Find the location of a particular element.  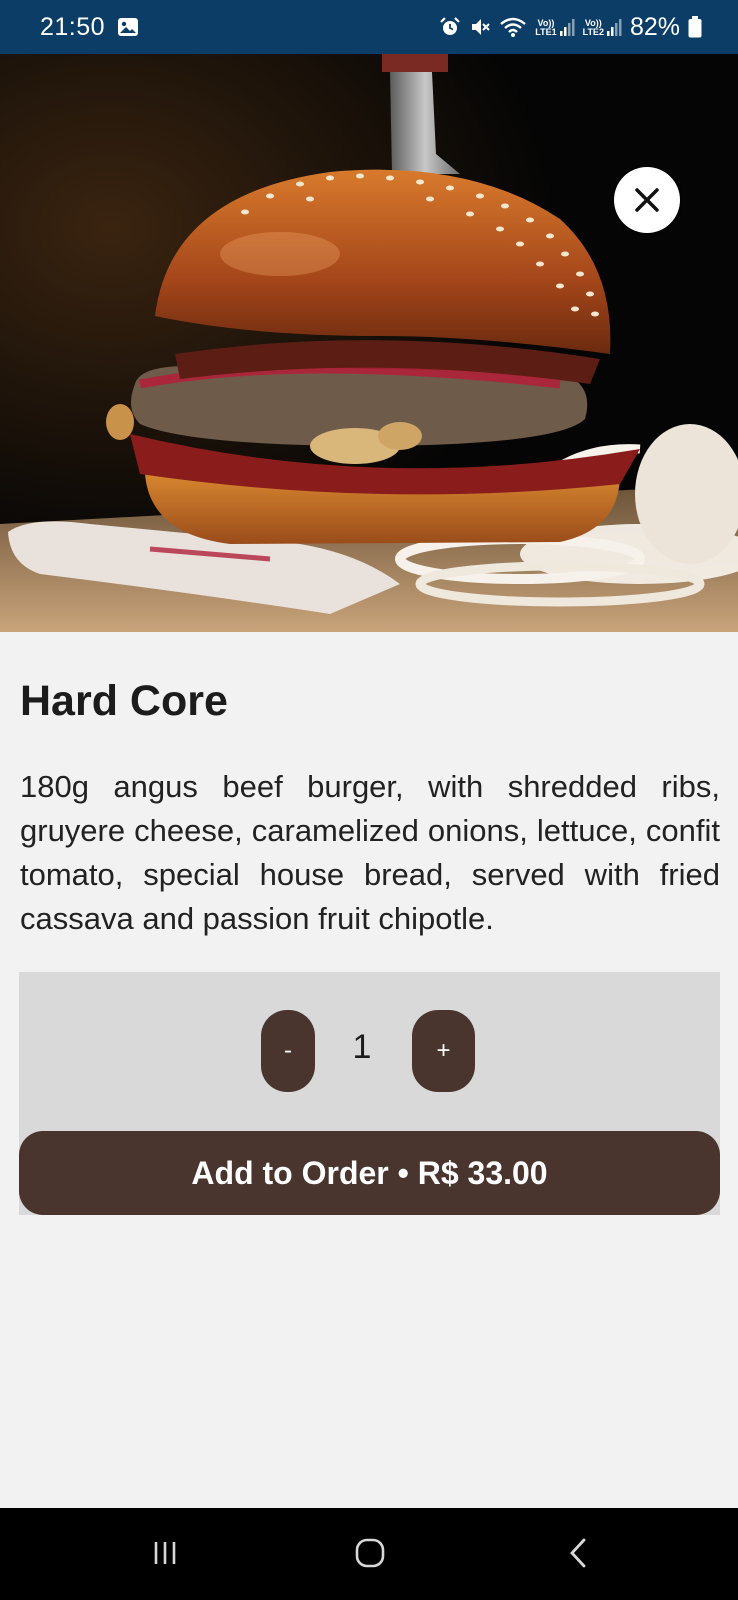

alarm-icon is located at coordinates (450, 27).